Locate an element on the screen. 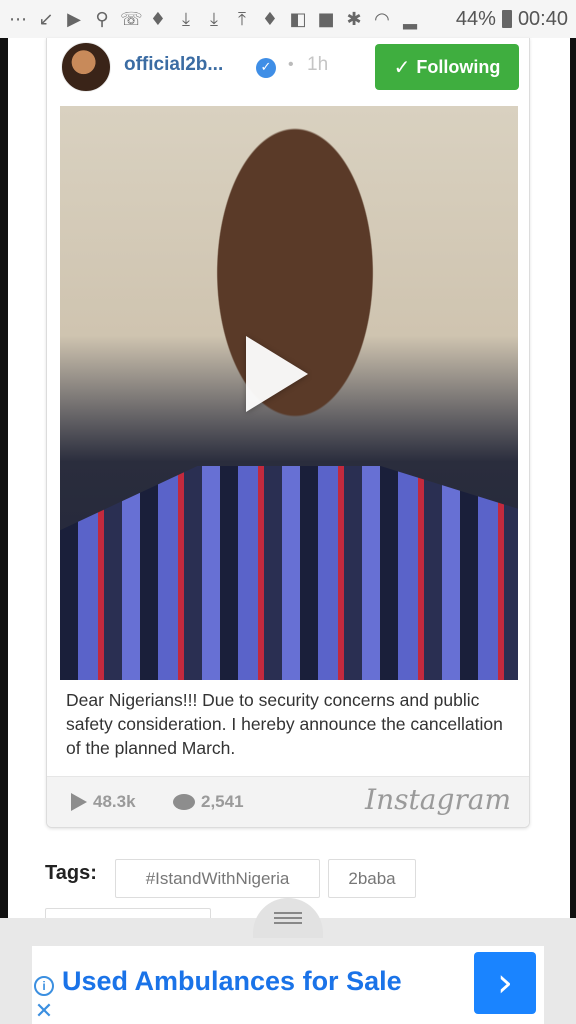 This screenshot has width=576, height=1024. missed-call-icon: ↙ is located at coordinates (46, 19).